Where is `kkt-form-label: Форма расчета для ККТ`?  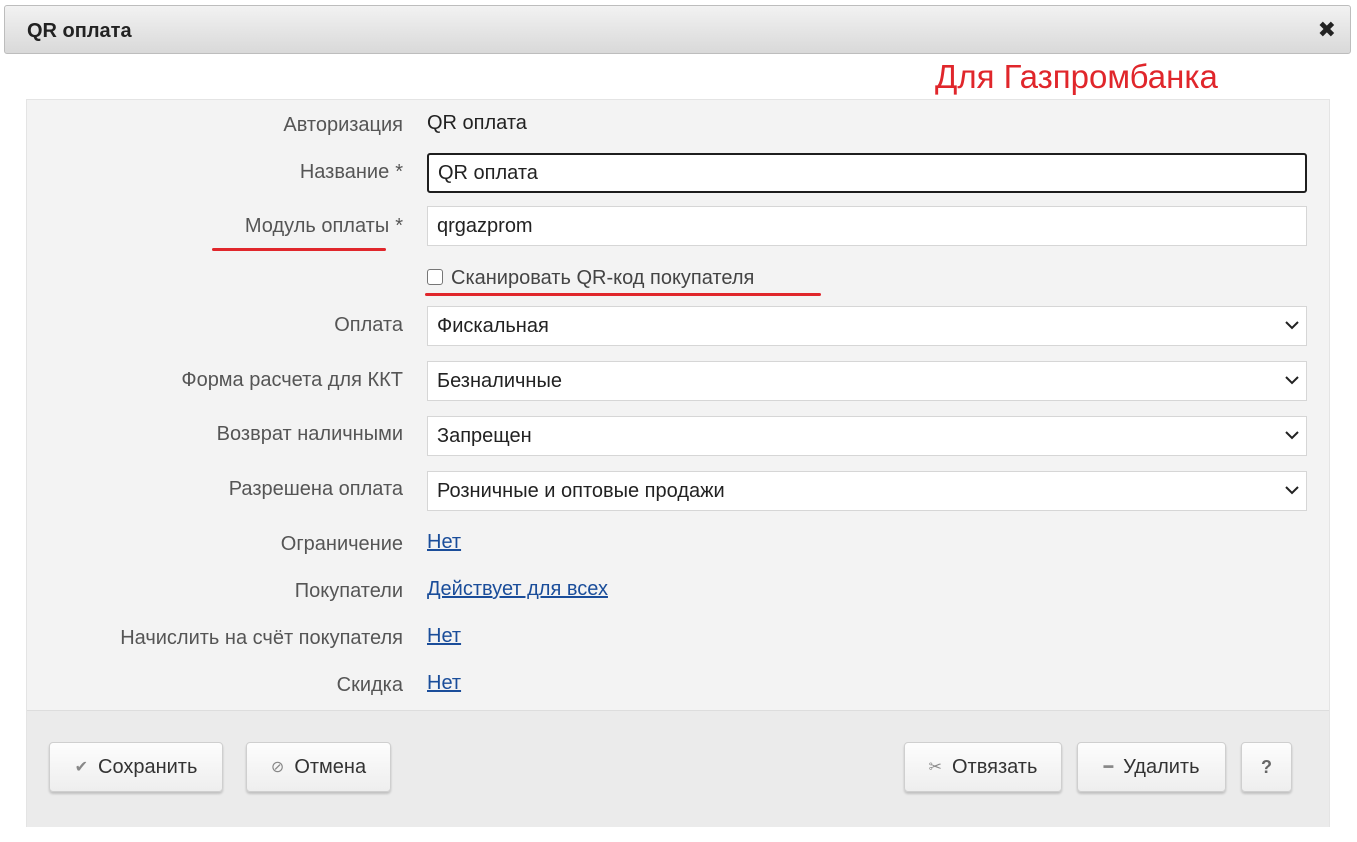
kkt-form-label: Форма расчета для ККТ is located at coordinates (292, 380).